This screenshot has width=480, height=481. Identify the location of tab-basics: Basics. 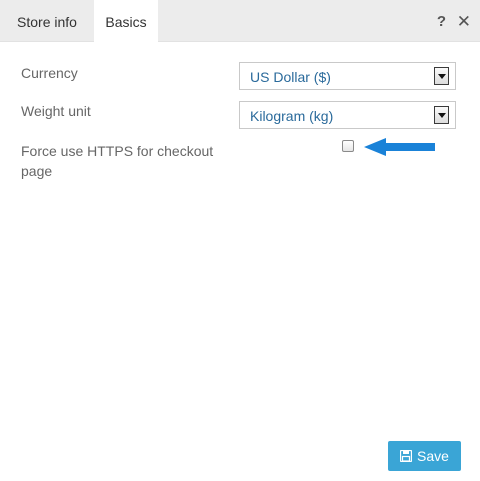
(126, 21).